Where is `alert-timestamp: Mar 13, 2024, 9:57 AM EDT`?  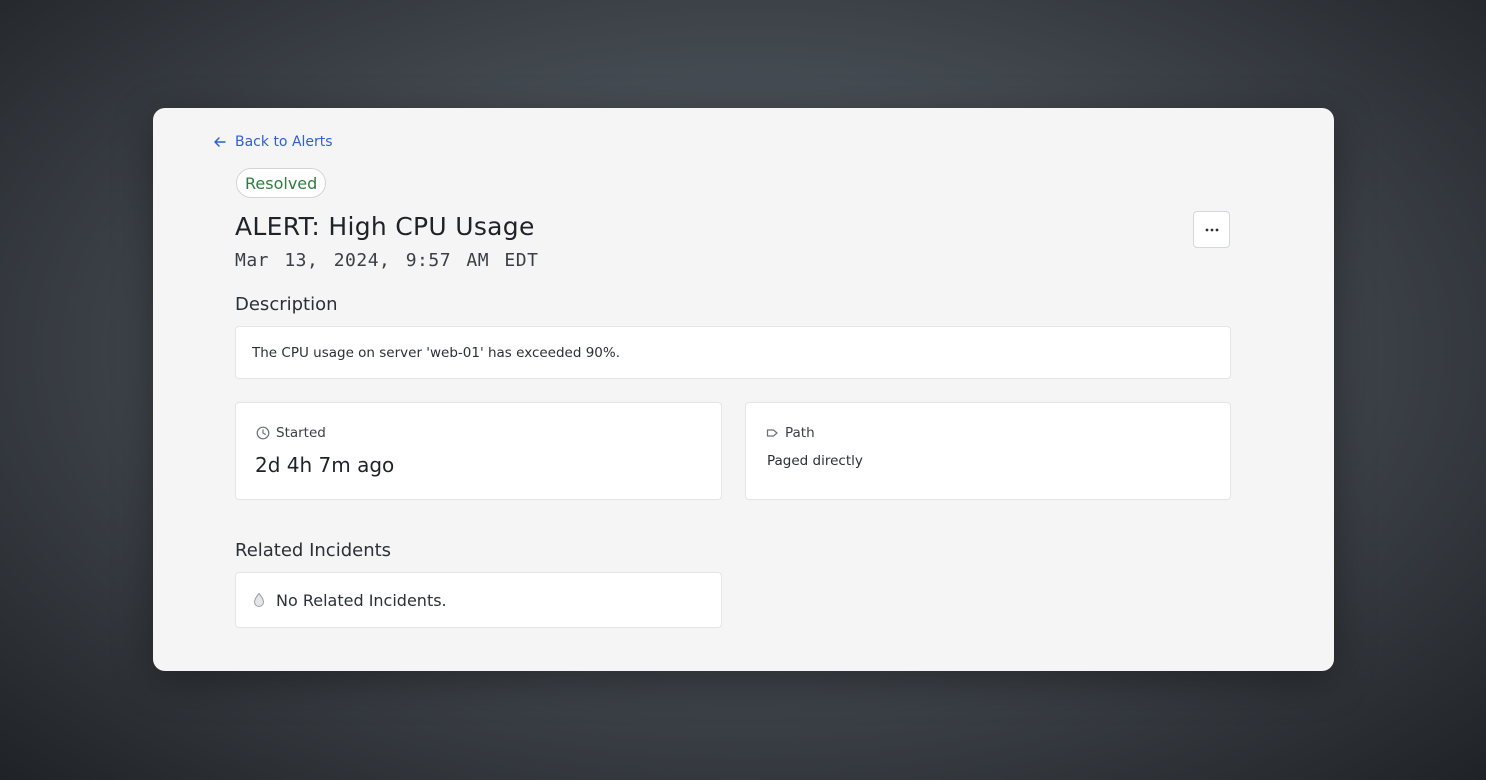 alert-timestamp: Mar 13, 2024, 9:57 AM EDT is located at coordinates (387, 260).